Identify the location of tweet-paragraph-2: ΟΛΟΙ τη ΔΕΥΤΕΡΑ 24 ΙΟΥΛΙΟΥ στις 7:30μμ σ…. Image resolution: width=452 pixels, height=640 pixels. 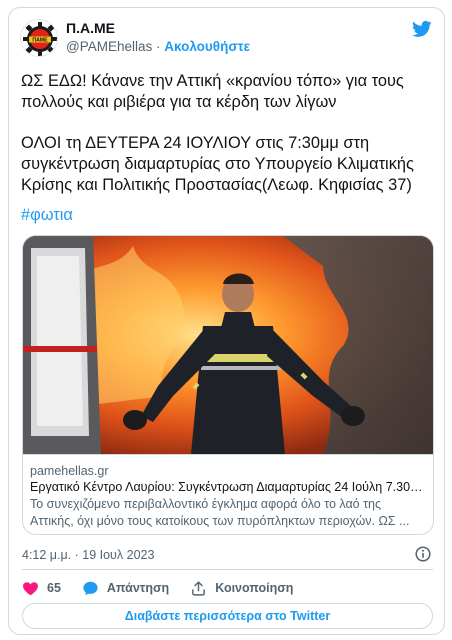
(217, 164).